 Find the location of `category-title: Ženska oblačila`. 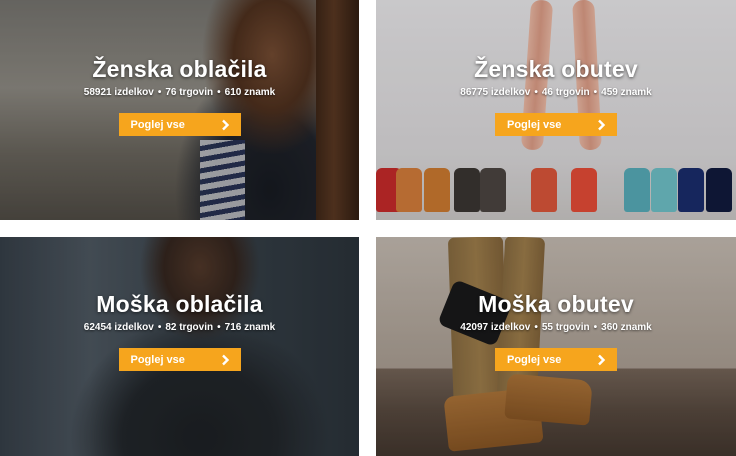

category-title: Ženska oblačila is located at coordinates (179, 69).